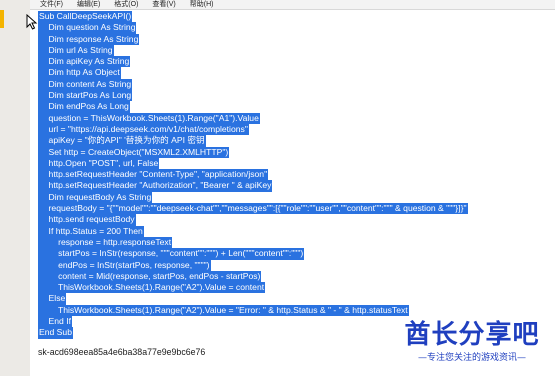 The height and width of the screenshot is (376, 555). I want to click on code-line-text: End If, so click(55, 322).